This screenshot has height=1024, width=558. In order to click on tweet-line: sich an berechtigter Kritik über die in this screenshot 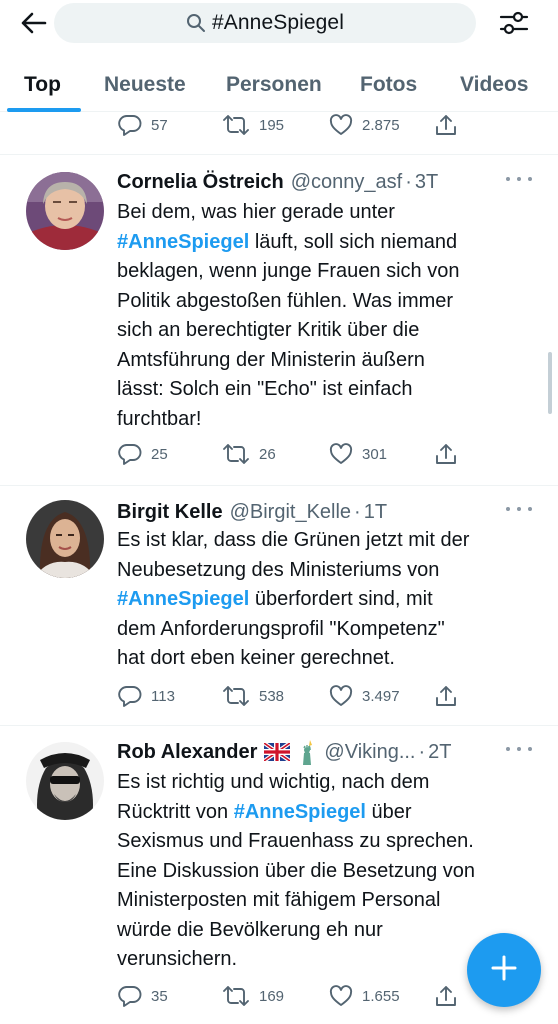, I will do `click(268, 330)`.